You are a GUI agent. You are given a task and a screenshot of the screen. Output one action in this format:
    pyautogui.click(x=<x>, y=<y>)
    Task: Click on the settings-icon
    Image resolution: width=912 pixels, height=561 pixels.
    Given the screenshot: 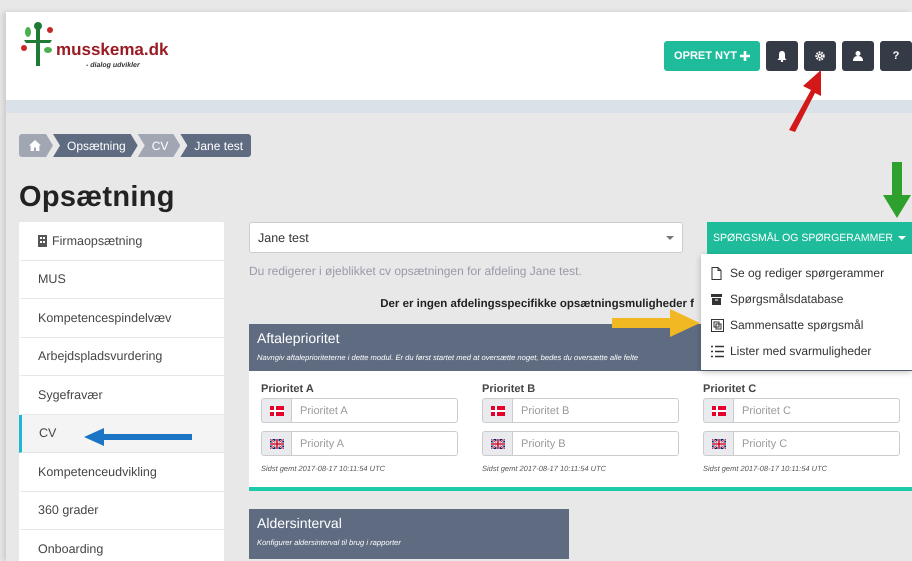 What is the action you would take?
    pyautogui.click(x=820, y=56)
    